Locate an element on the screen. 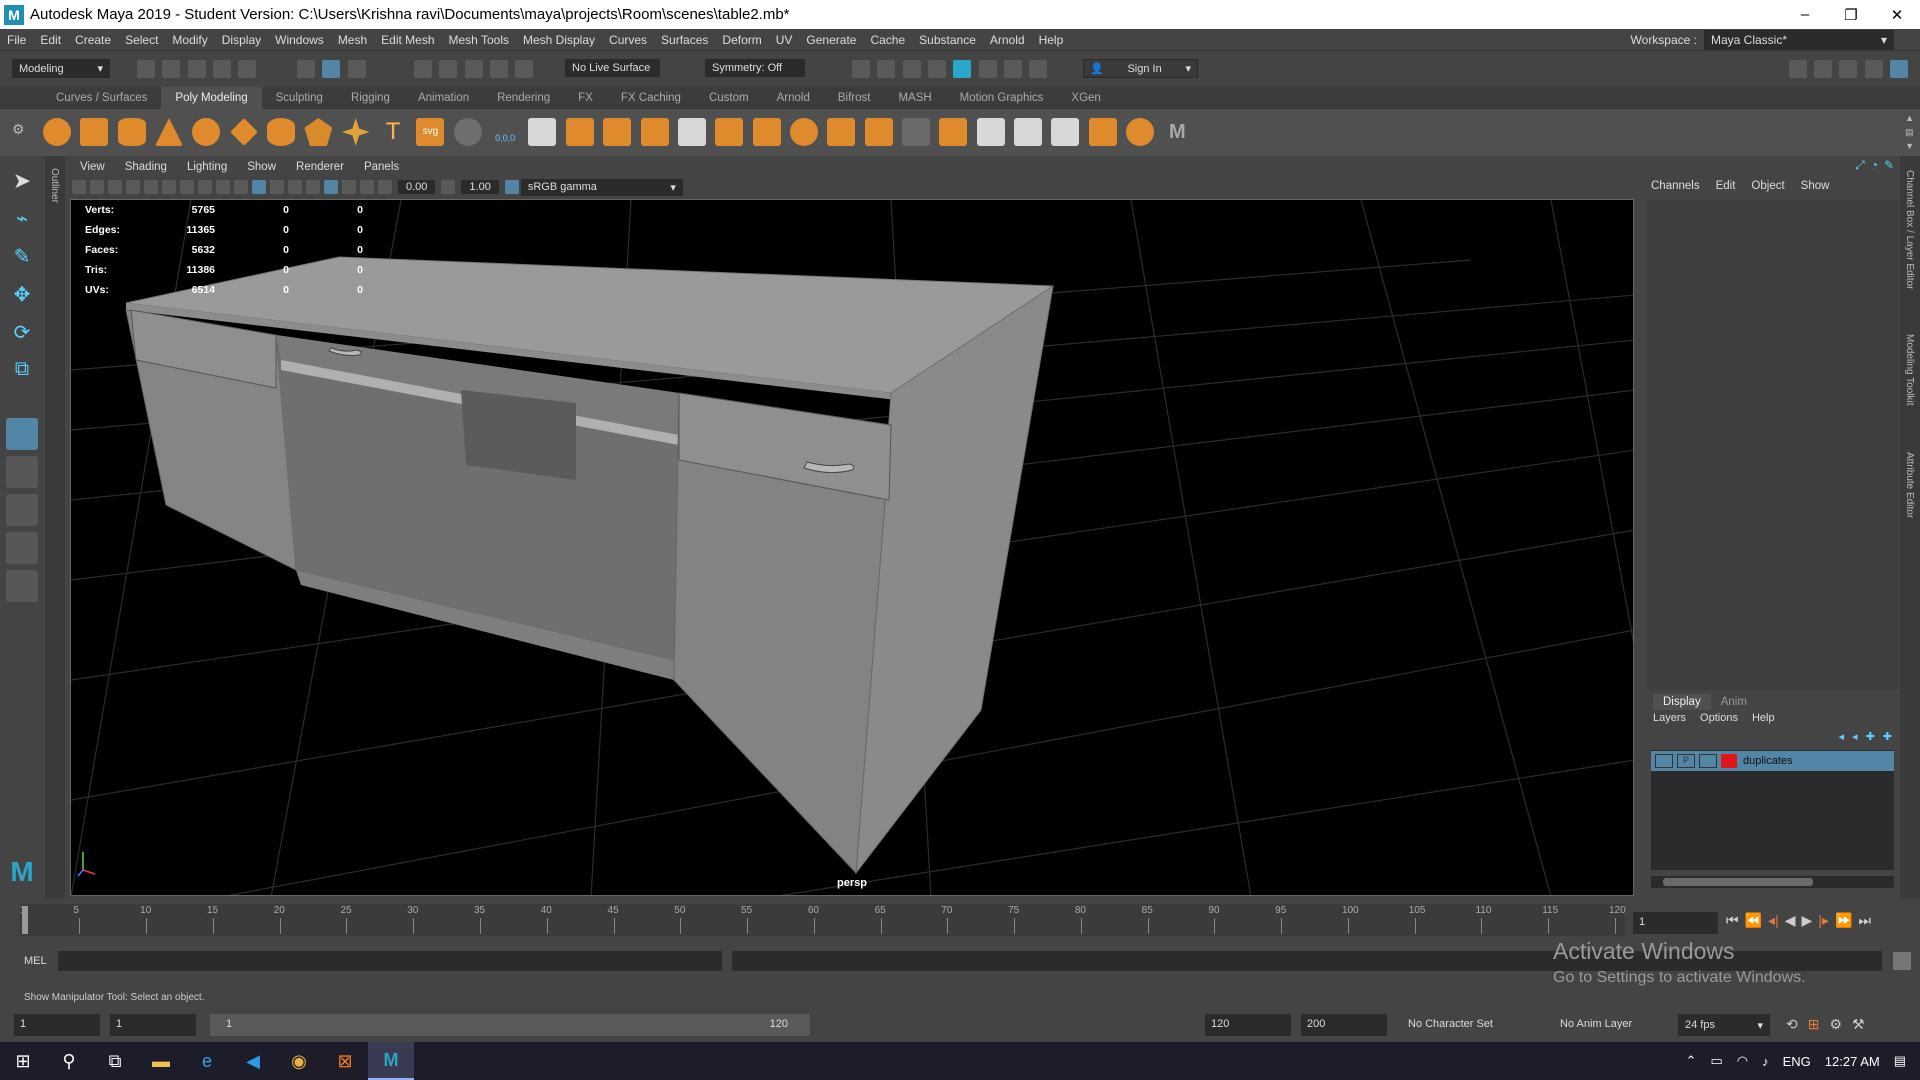  menu-edit-mesh: Edit Mesh is located at coordinates (407, 40).